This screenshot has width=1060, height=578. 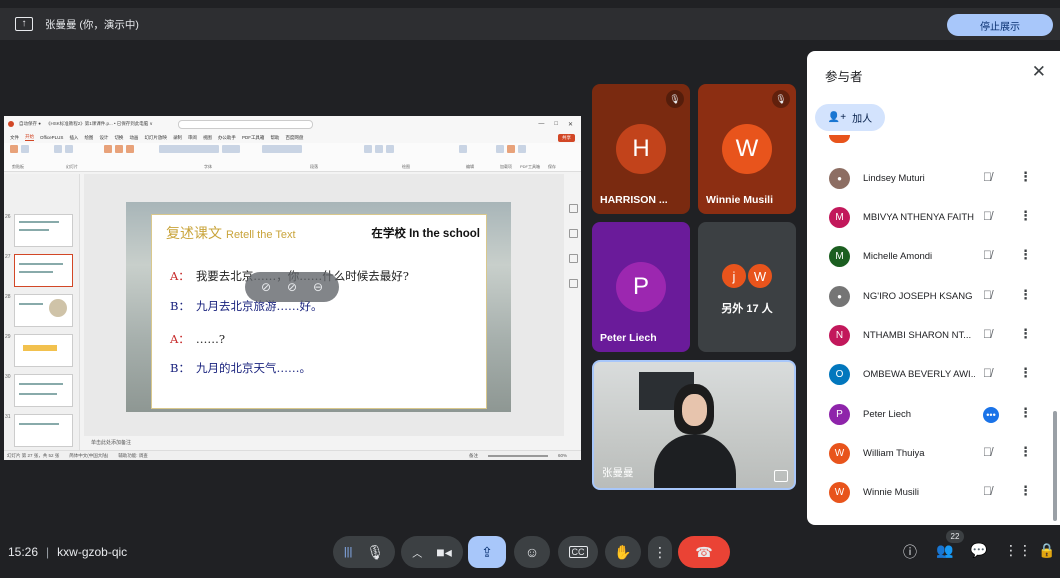 I want to click on delete-icon, so click(x=573, y=283).